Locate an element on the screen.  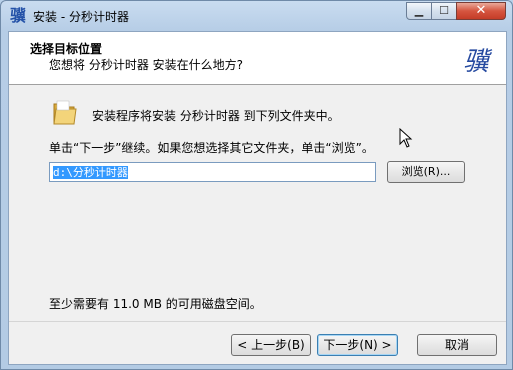
title-bar: 骥 安装 - 分秒计时器 ▁ ☐ ✕ is located at coordinates (256, 15).